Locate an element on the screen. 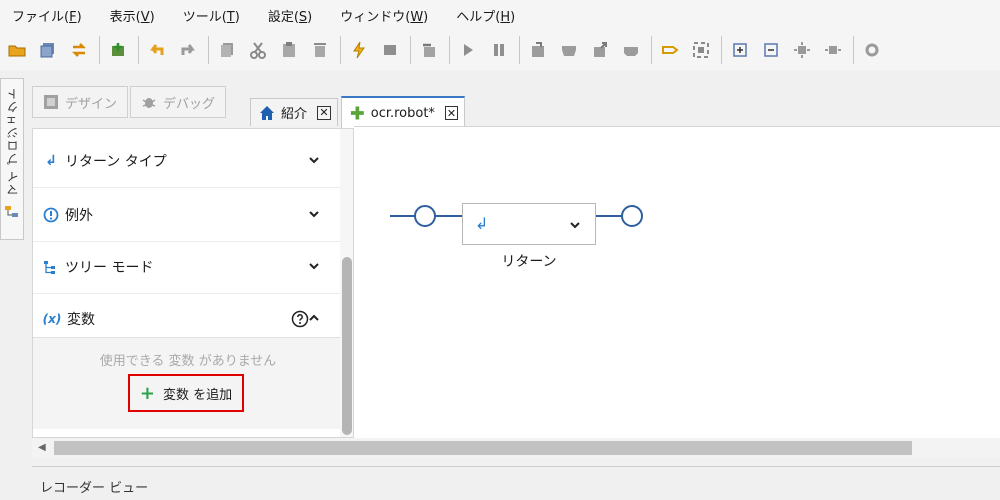  lightning-icon is located at coordinates (359, 50).